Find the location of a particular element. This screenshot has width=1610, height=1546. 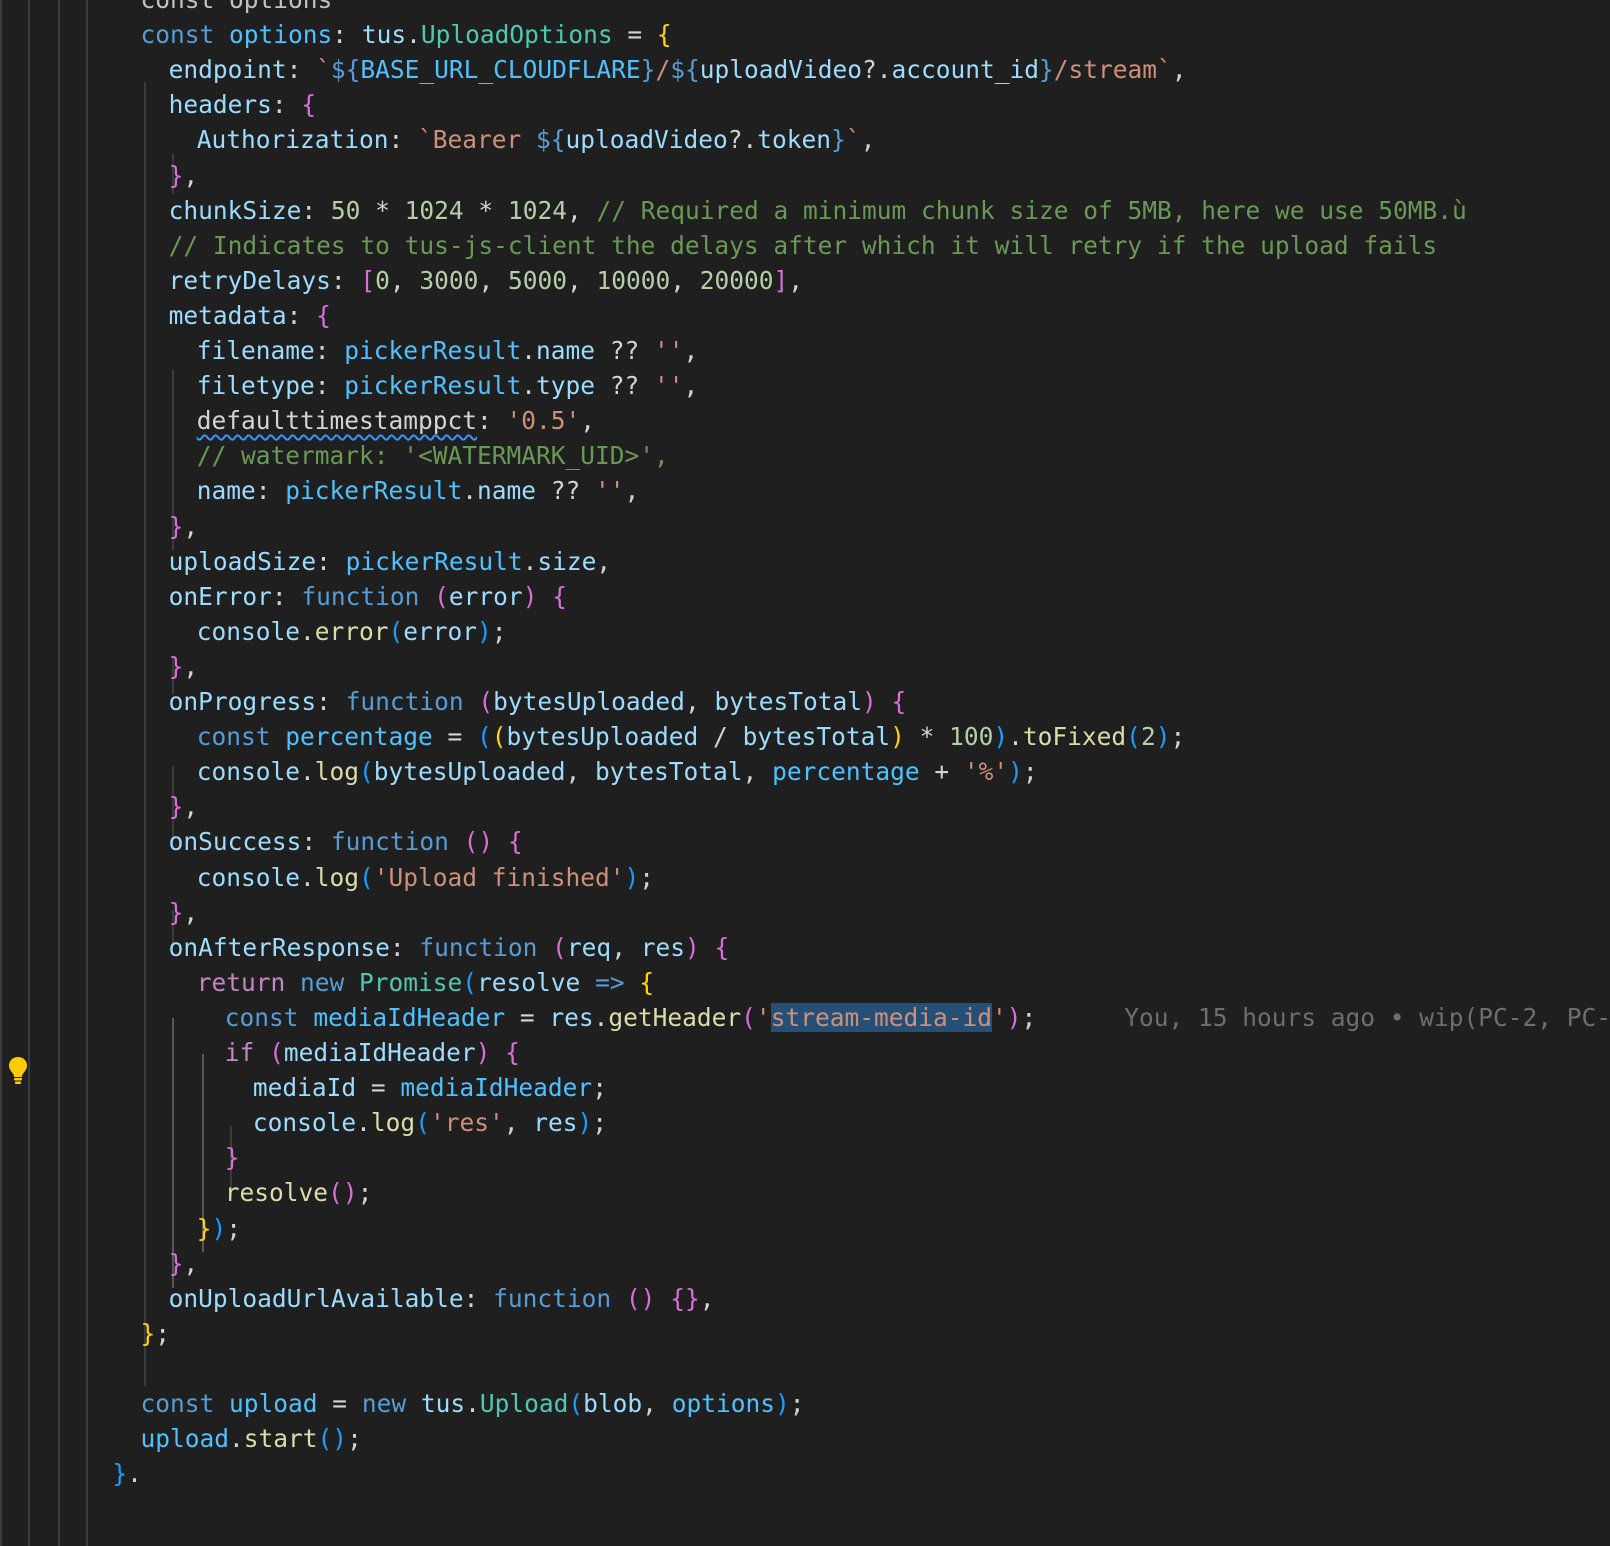

code-line: resolve(); is located at coordinates (299, 1193).